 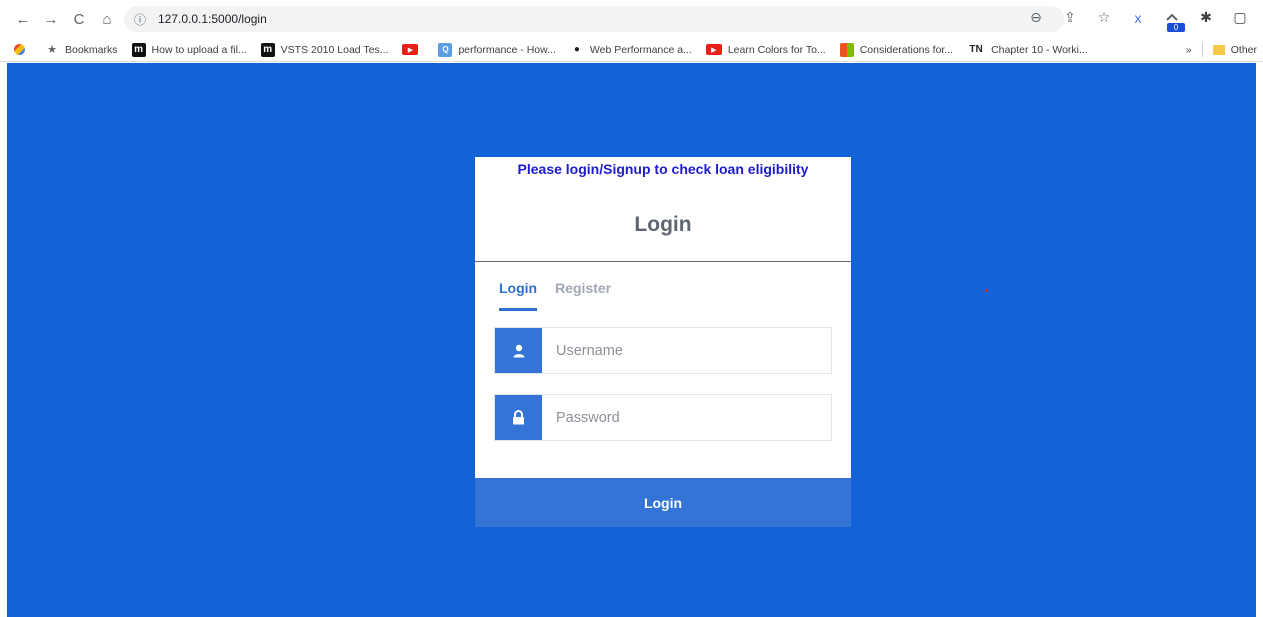 I want to click on apps-icon, so click(x=19, y=49).